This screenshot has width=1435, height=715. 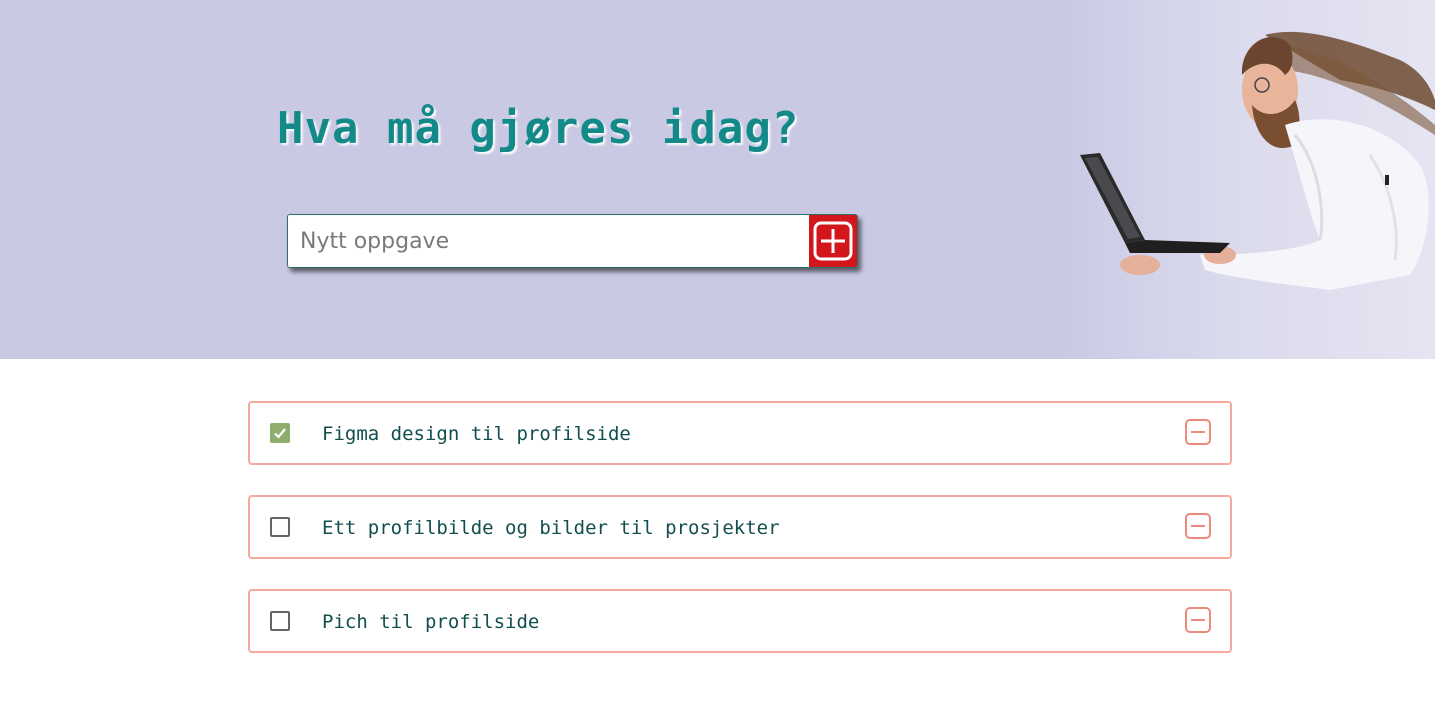 I want to click on task-label: Pich til profilside, so click(x=431, y=622).